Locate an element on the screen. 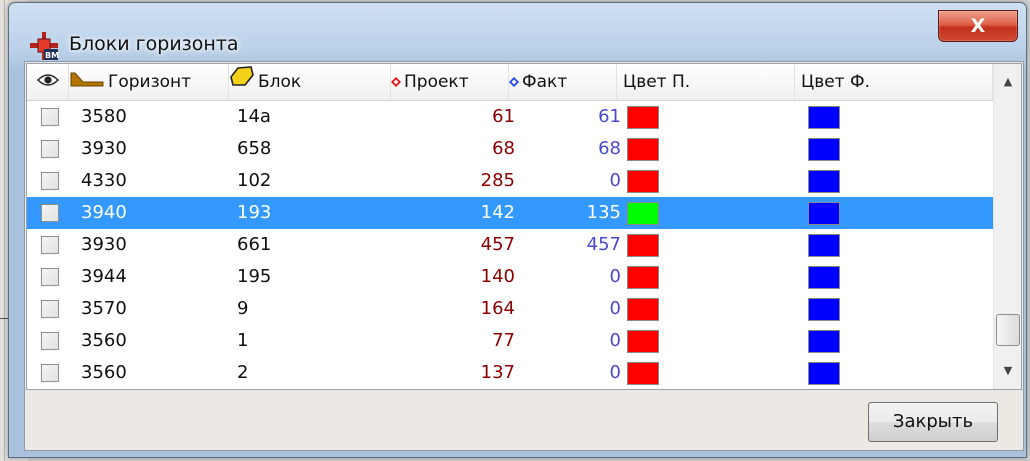  cell-block: 193 is located at coordinates (254, 212).